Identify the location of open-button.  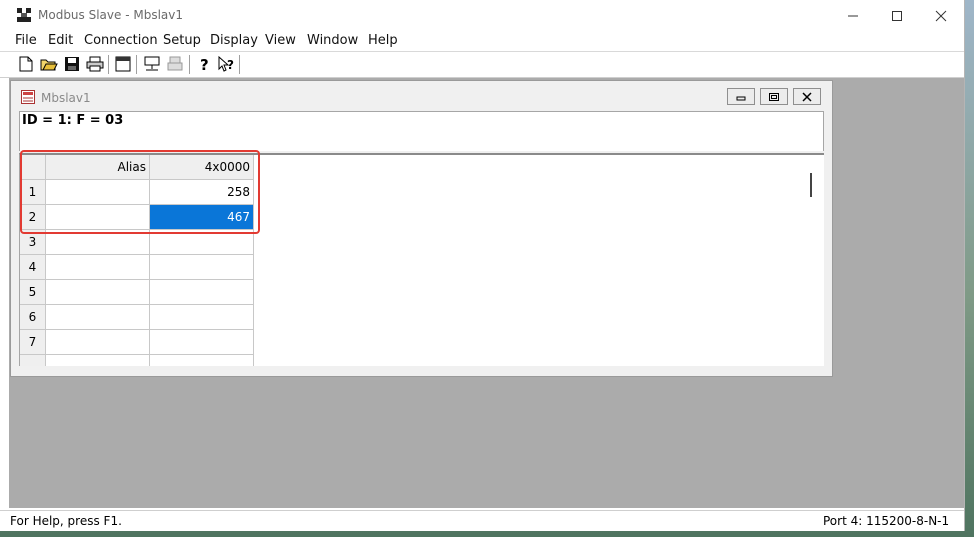
(49, 64).